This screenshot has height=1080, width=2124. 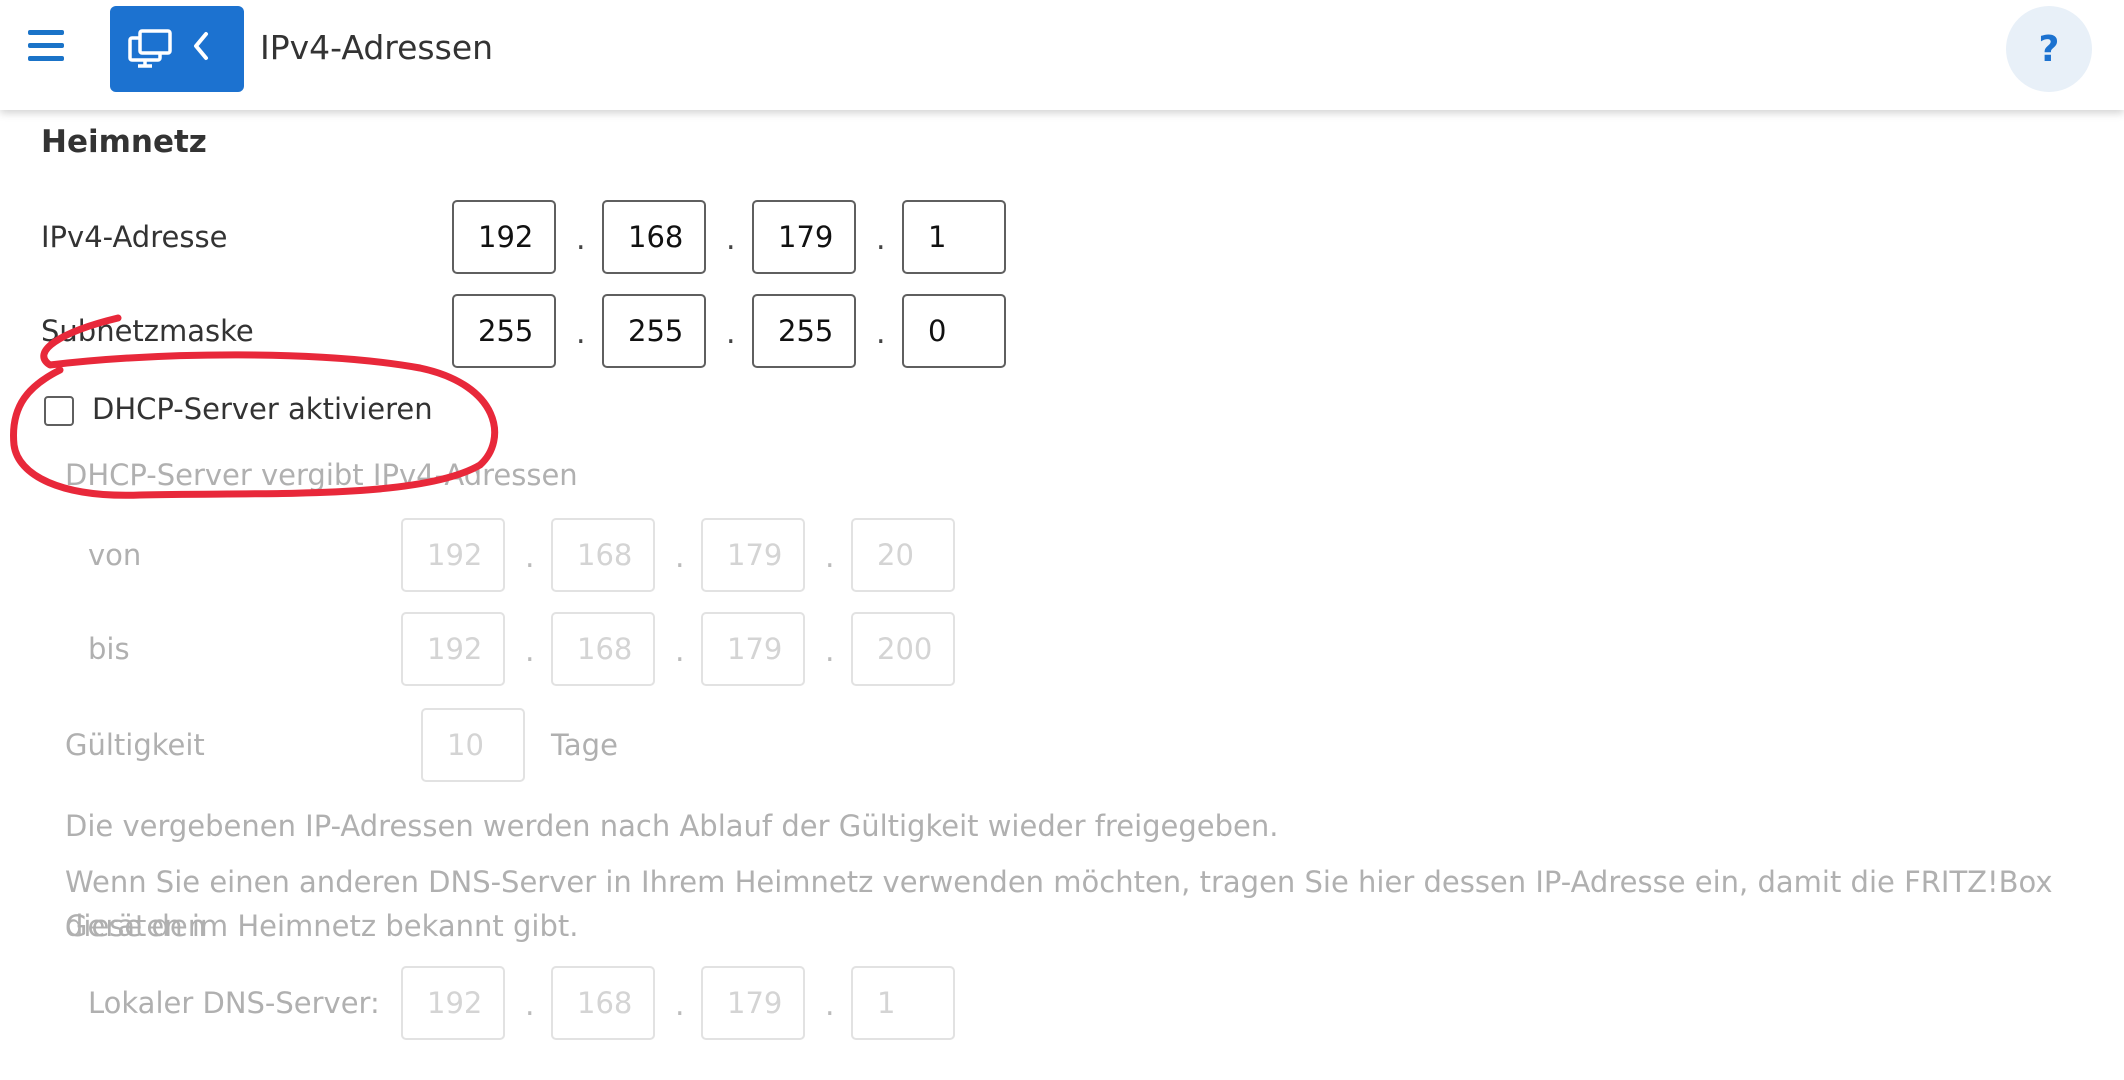 What do you see at coordinates (903, 649) in the screenshot?
I see `dhcp-to-octet-4: 200` at bounding box center [903, 649].